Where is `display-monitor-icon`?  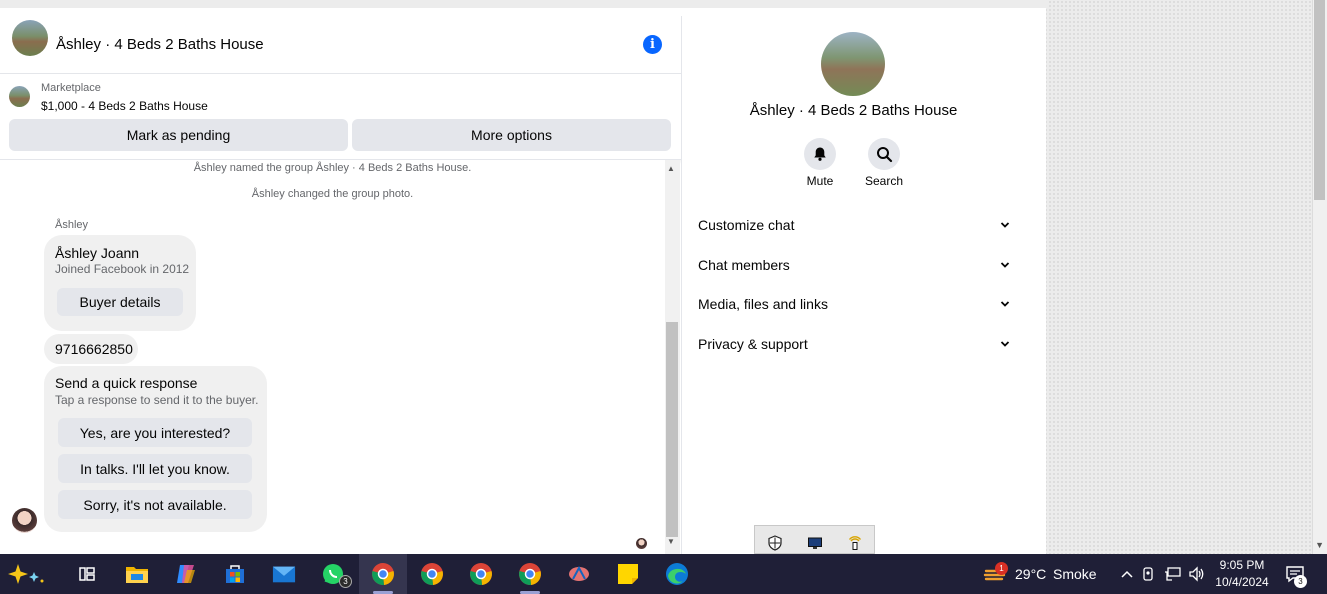
display-monitor-icon is located at coordinates (815, 543).